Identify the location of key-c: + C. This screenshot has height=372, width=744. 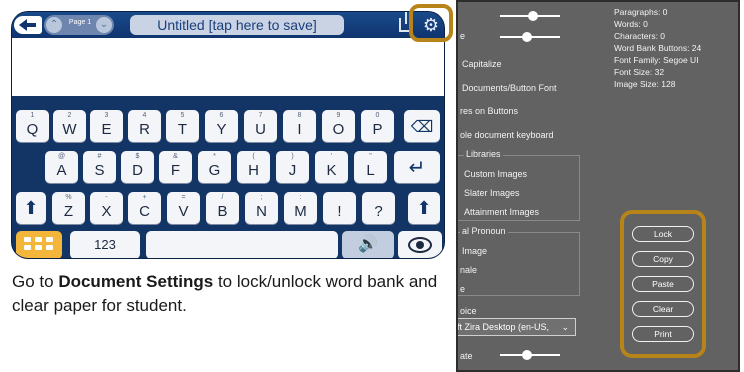
(144, 208).